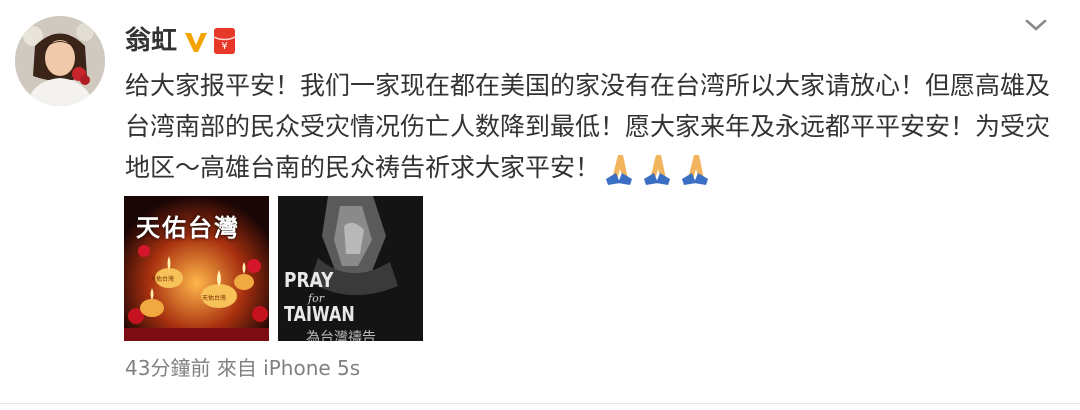 The image size is (1080, 410). Describe the element at coordinates (309, 280) in the screenshot. I see `image-text-pray: PRAY` at that location.